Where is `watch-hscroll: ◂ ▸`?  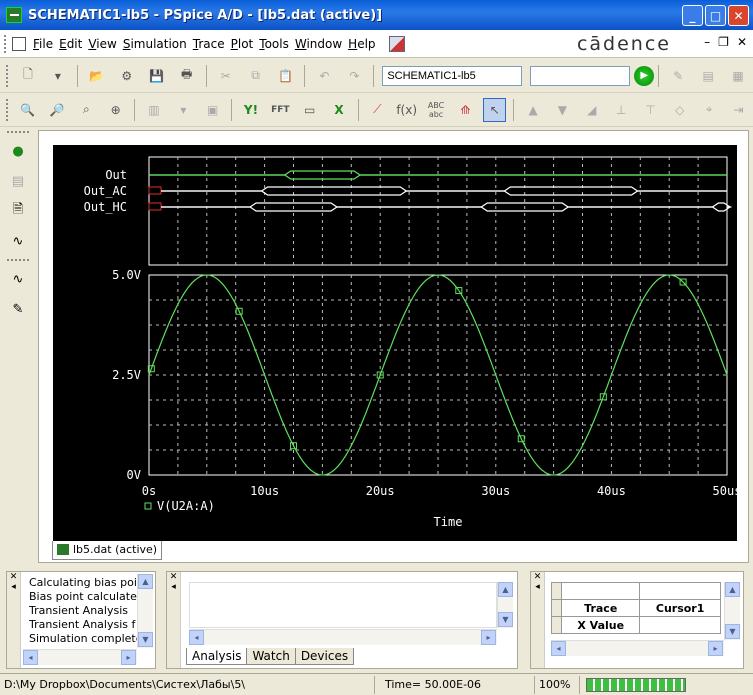 watch-hscroll: ◂ ▸ is located at coordinates (343, 637).